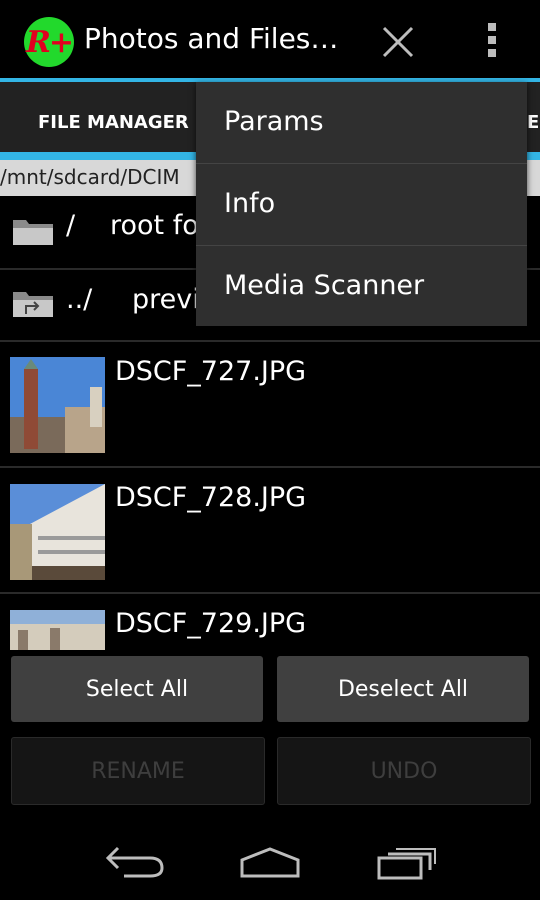 This screenshot has height=900, width=540. What do you see at coordinates (211, 497) in the screenshot?
I see `file-name: DSCF_728.JPG` at bounding box center [211, 497].